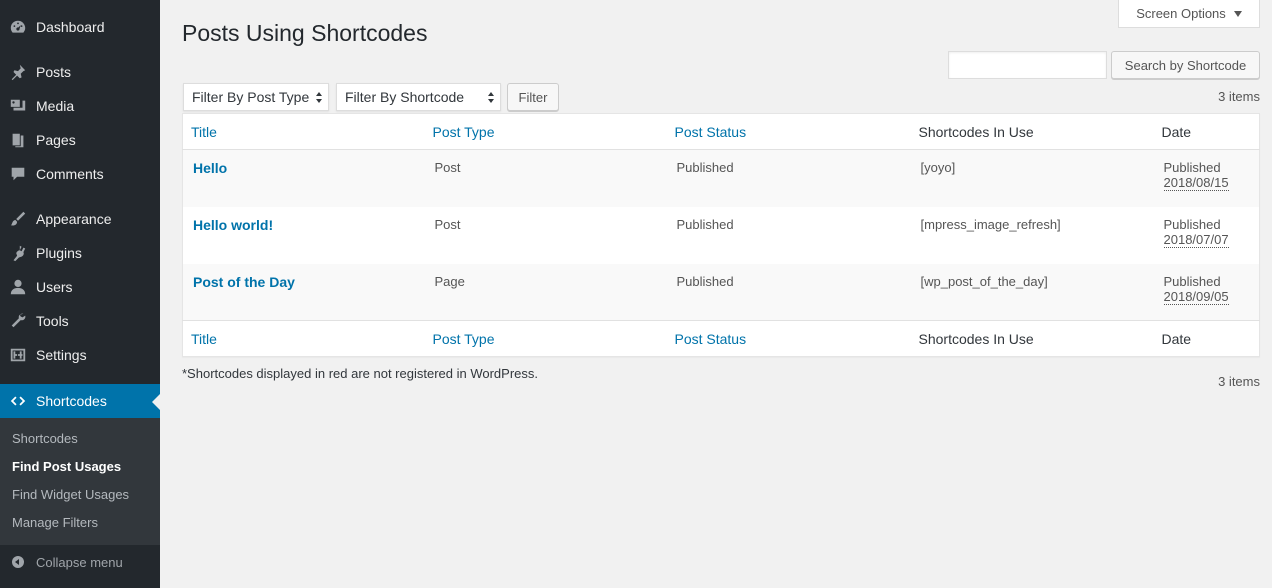  I want to click on sidebar-item-dashboard: Dashboard, so click(80, 27).